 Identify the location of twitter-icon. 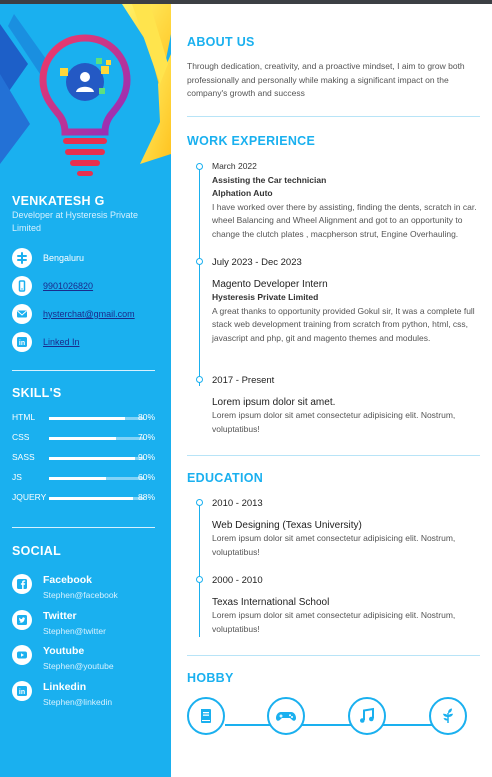
(22, 620).